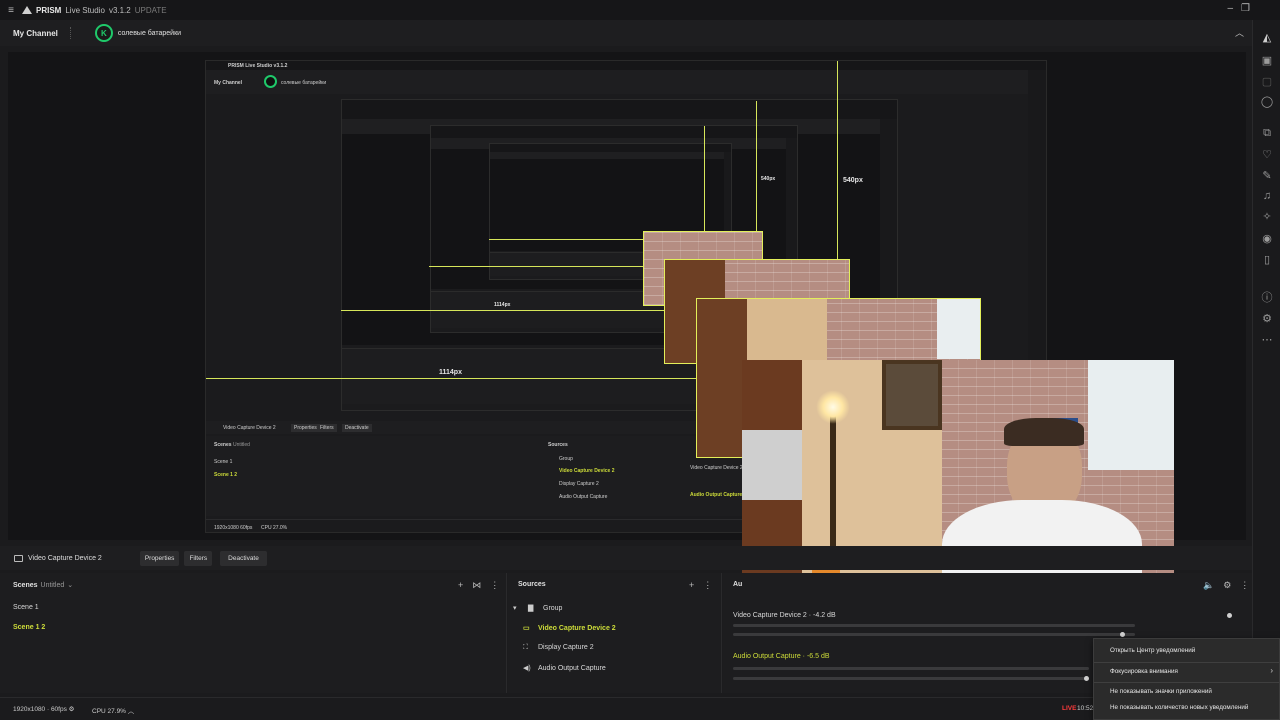 The width and height of the screenshot is (1280, 720). What do you see at coordinates (26, 607) in the screenshot?
I see `scene-item: Scene 1` at bounding box center [26, 607].